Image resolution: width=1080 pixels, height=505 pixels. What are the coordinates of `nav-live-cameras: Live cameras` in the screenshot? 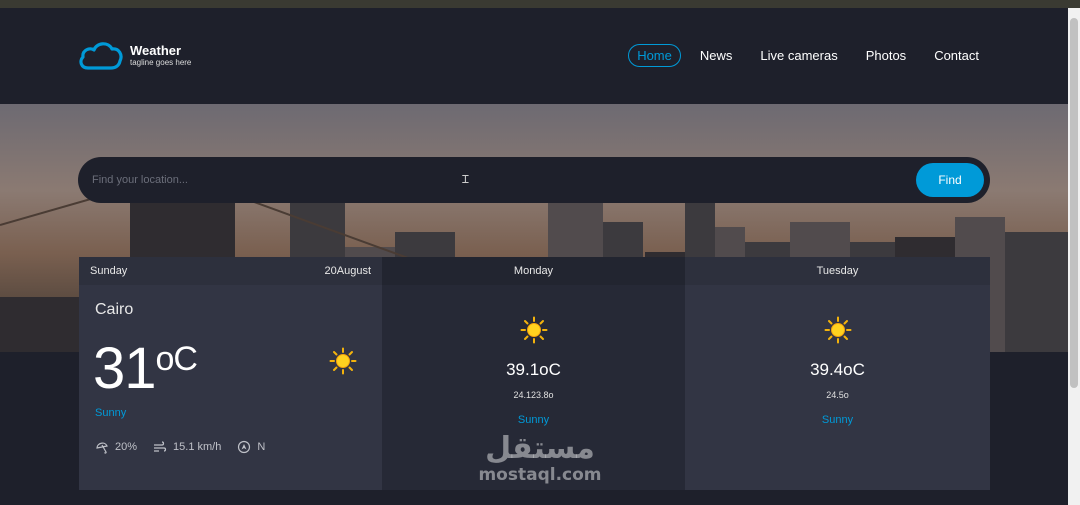 It's located at (798, 55).